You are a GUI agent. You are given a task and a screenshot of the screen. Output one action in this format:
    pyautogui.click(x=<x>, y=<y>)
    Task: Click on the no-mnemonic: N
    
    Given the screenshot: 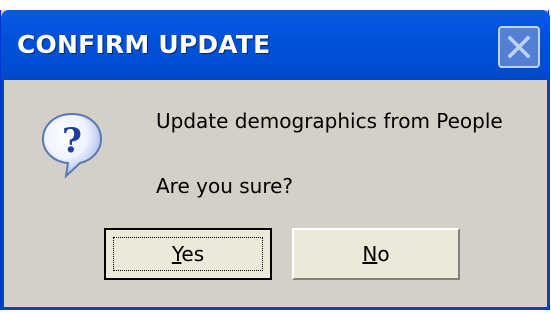 What is the action you would take?
    pyautogui.click(x=370, y=254)
    